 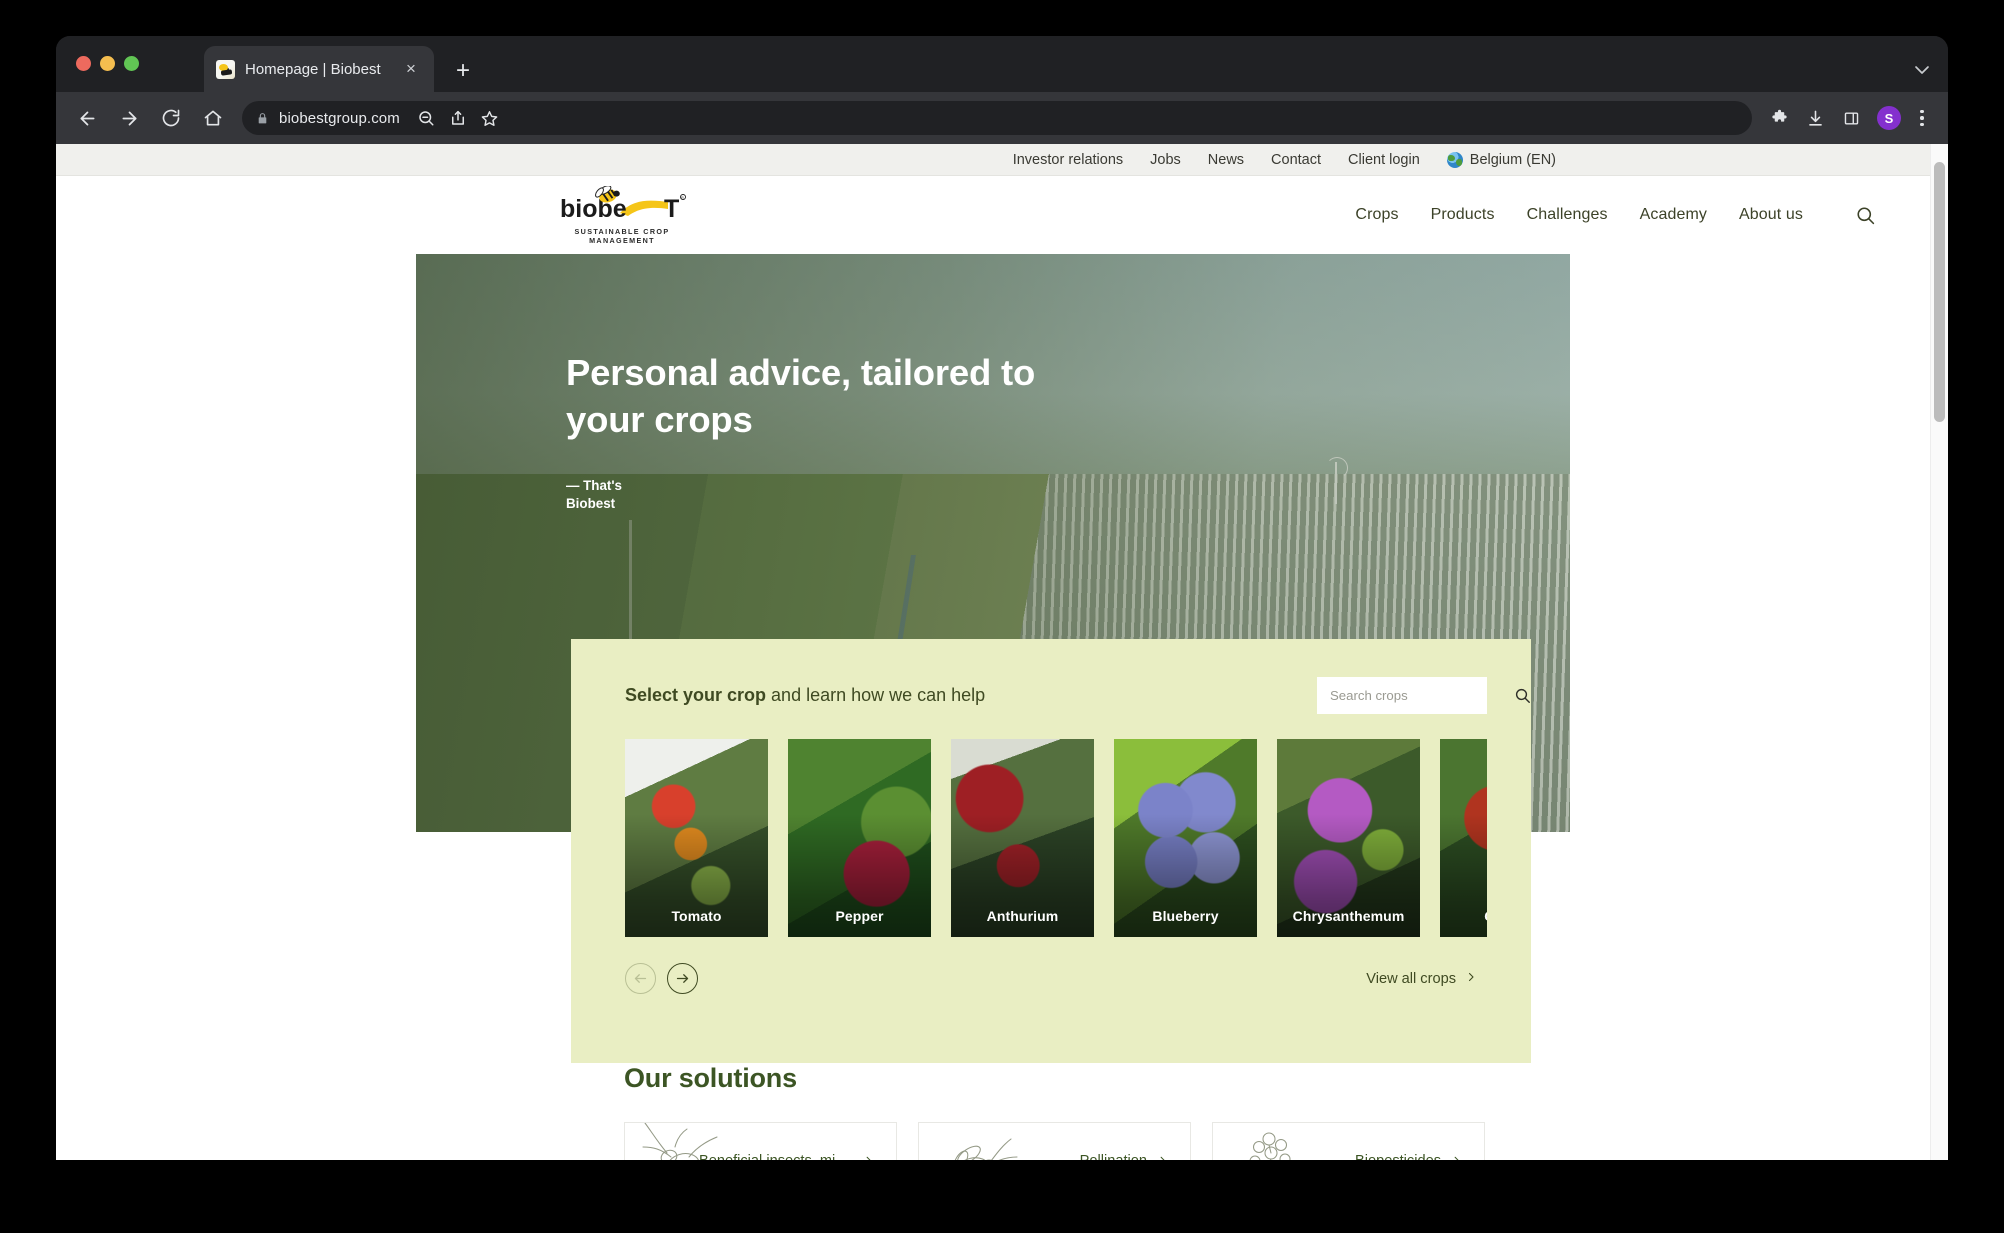 What do you see at coordinates (1454, 159) in the screenshot?
I see `globe-icon` at bounding box center [1454, 159].